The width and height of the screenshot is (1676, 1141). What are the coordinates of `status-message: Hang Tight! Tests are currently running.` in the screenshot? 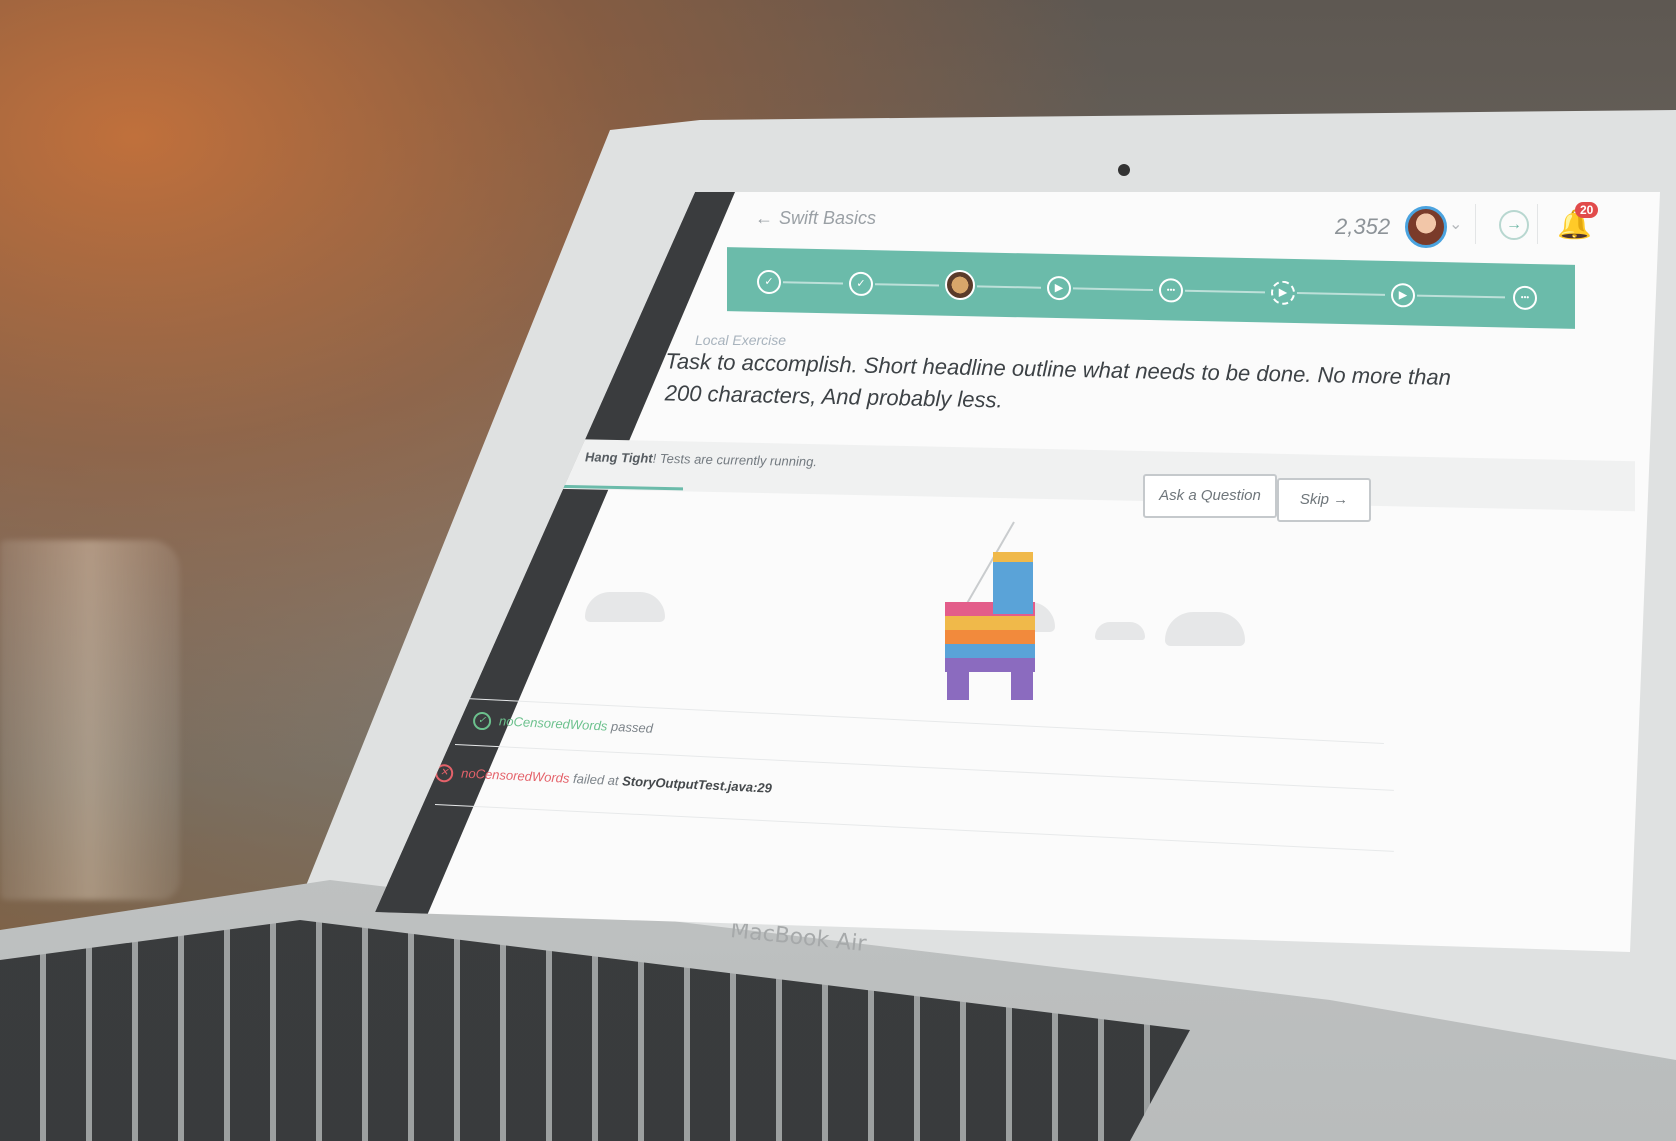 It's located at (701, 459).